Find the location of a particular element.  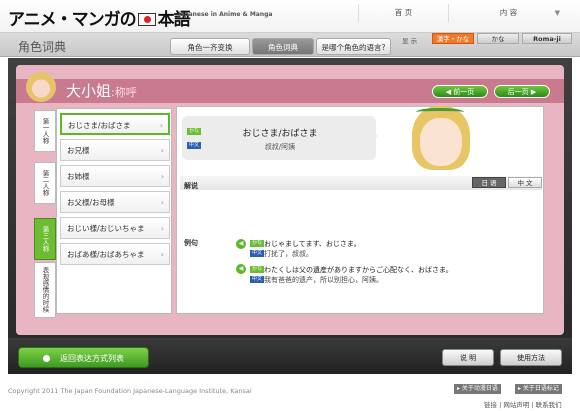

character-name: 大小姐:称呼 is located at coordinates (101, 90).